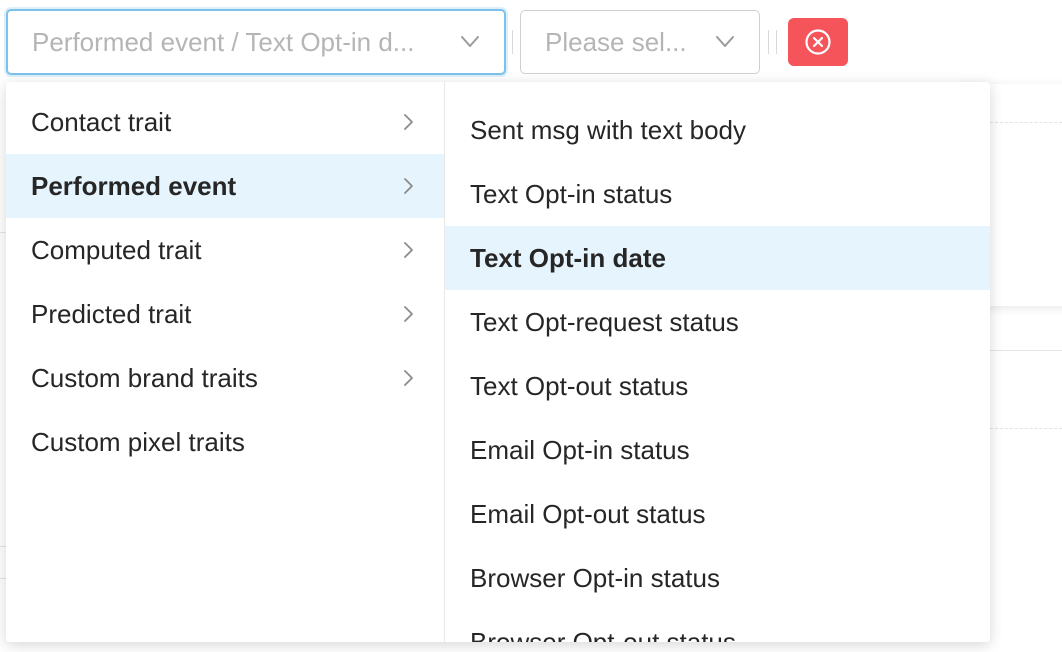 This screenshot has height=652, width=1062. What do you see at coordinates (568, 258) in the screenshot?
I see `event-label: Text Opt-in date` at bounding box center [568, 258].